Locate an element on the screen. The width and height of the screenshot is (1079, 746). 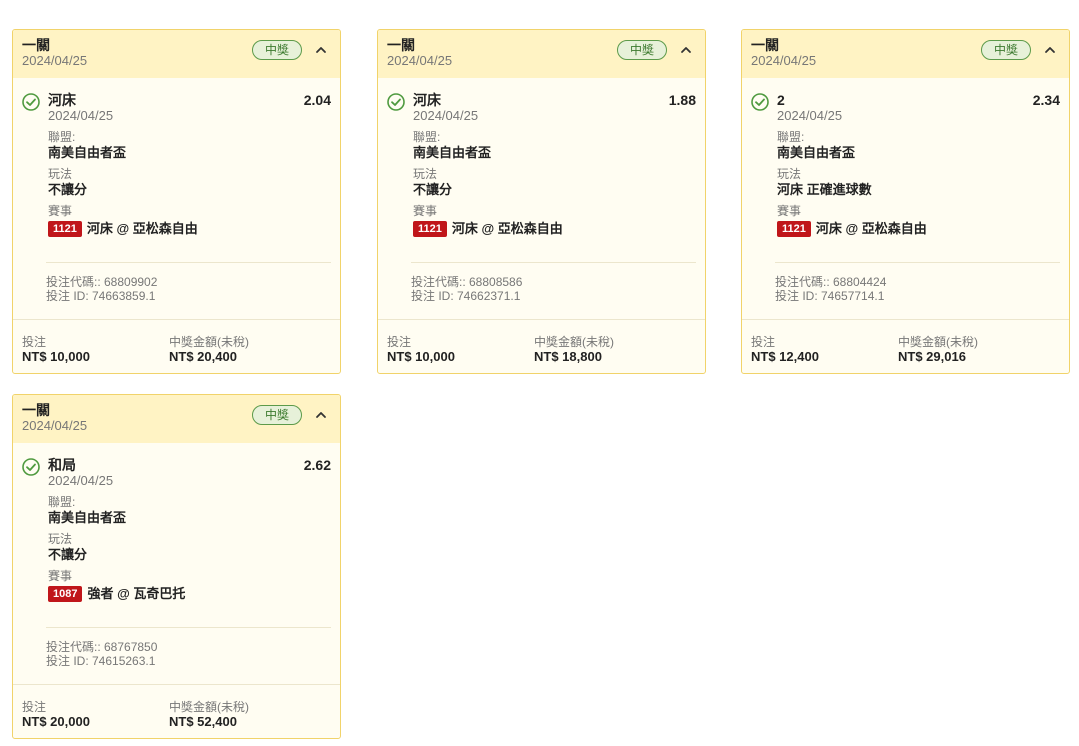
event-name: 強者 @ 瓦奇巴托 is located at coordinates (136, 593).